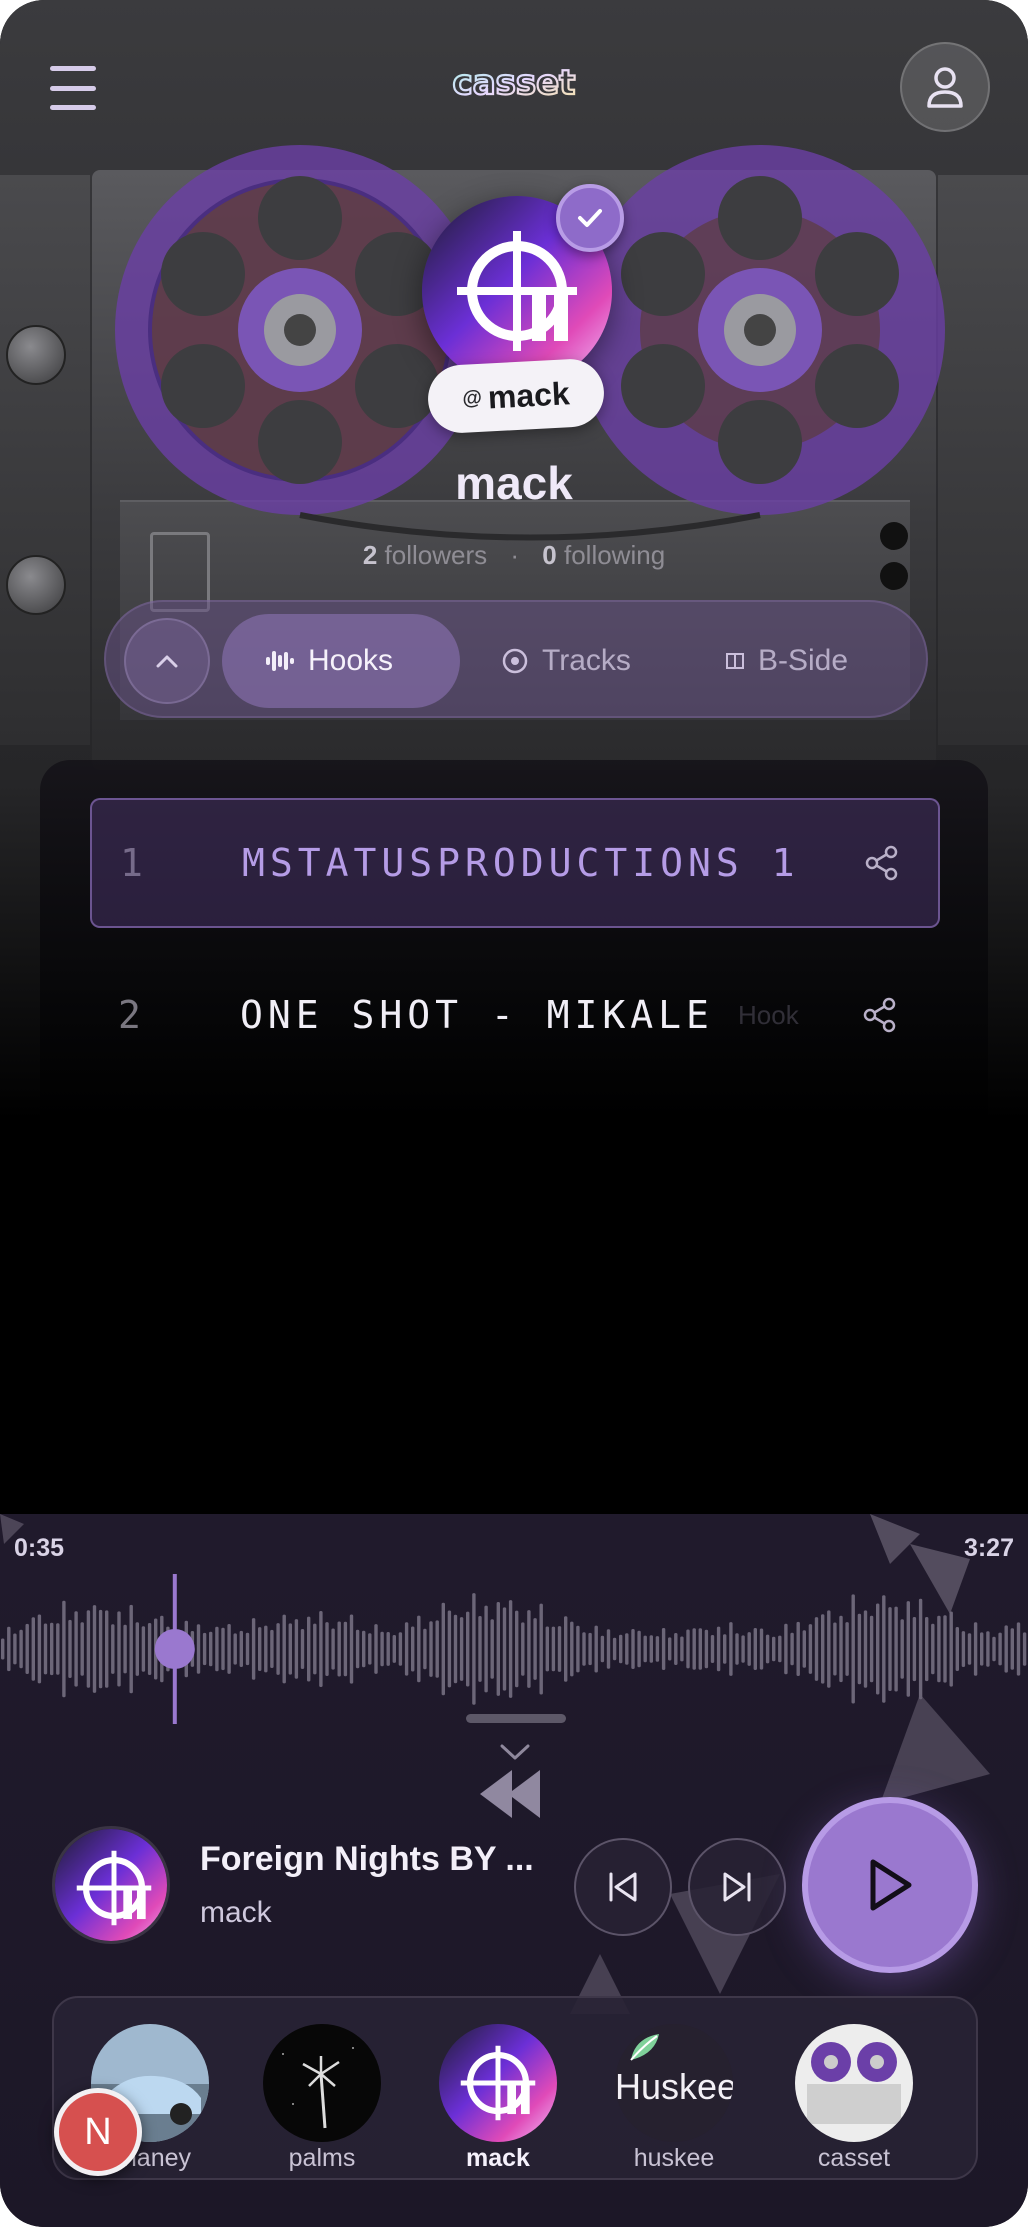 The height and width of the screenshot is (2227, 1028). I want to click on dock-item-palms: palms, so click(322, 2098).